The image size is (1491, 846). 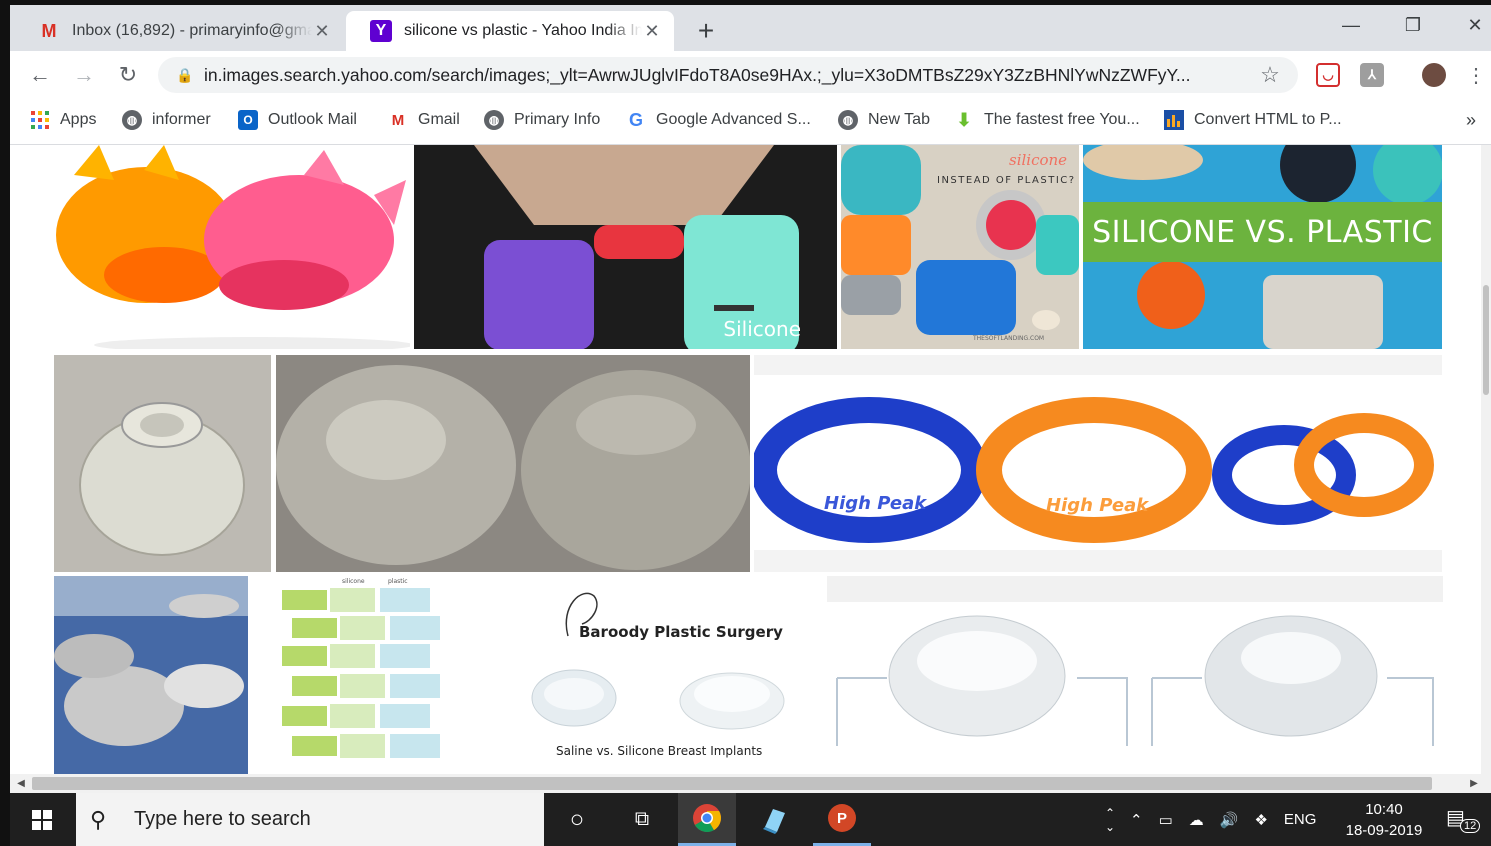 What do you see at coordinates (1470, 826) in the screenshot?
I see `notification-count: 12` at bounding box center [1470, 826].